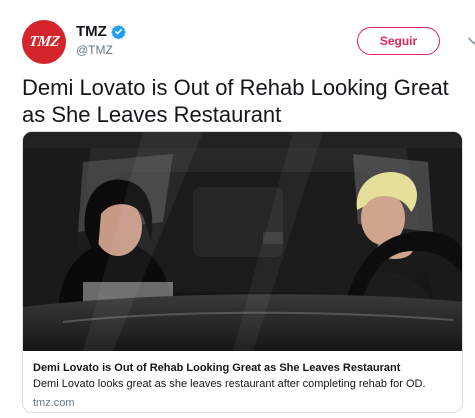 Image resolution: width=475 pixels, height=418 pixels. I want to click on verified-icon, so click(118, 31).